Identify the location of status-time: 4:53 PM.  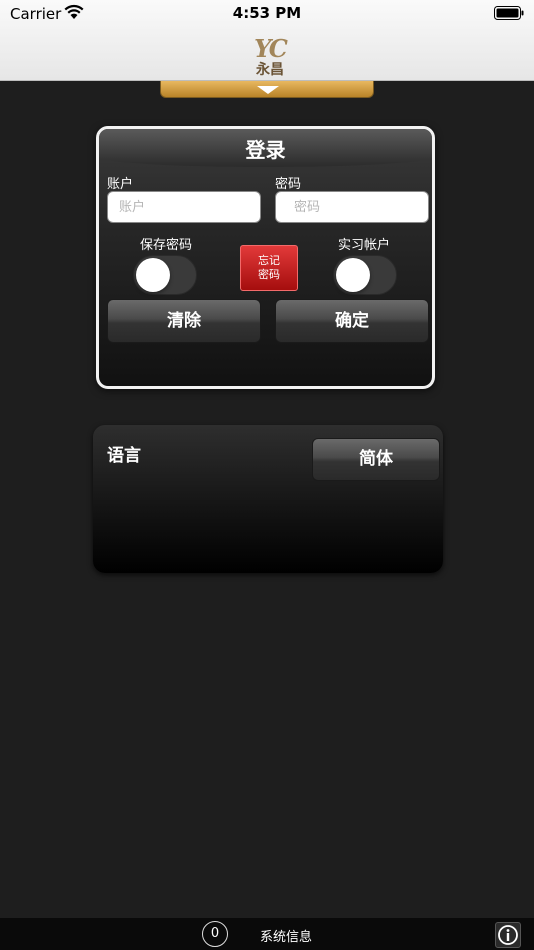
(267, 13).